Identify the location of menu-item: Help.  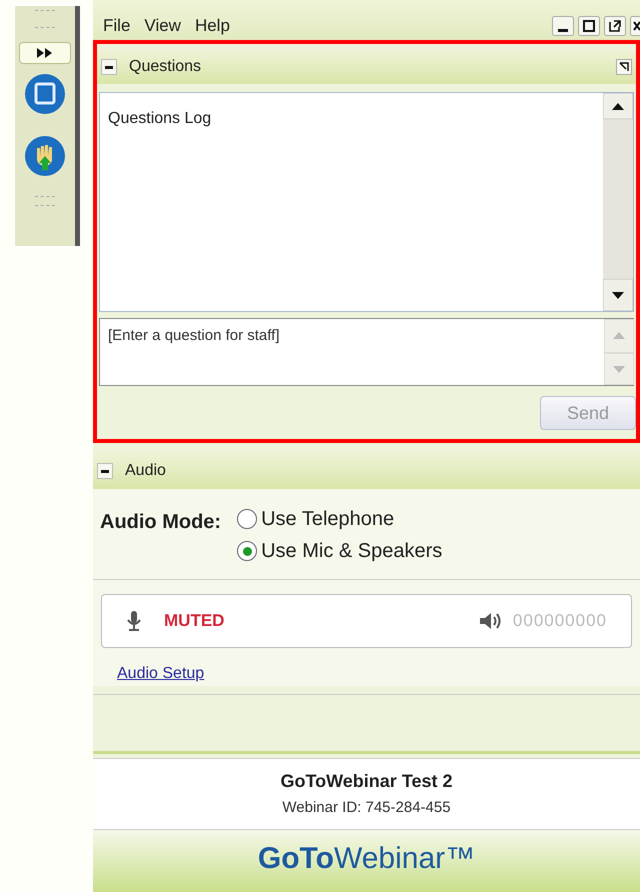
(212, 25).